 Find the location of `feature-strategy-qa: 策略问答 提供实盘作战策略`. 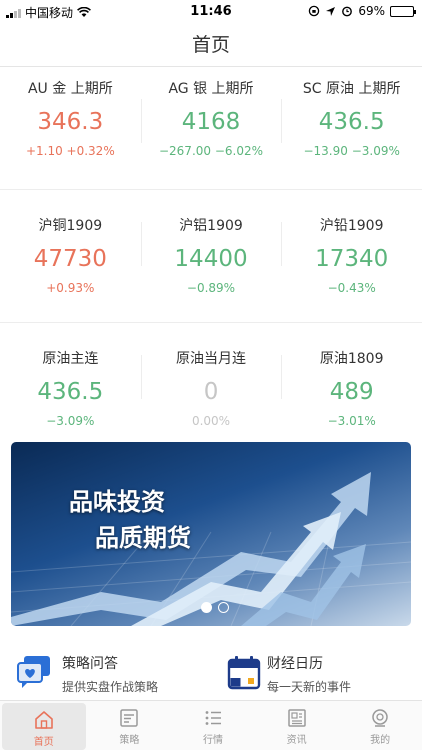

feature-strategy-qa: 策略问答 提供实盘作战策略 is located at coordinates (105, 672).